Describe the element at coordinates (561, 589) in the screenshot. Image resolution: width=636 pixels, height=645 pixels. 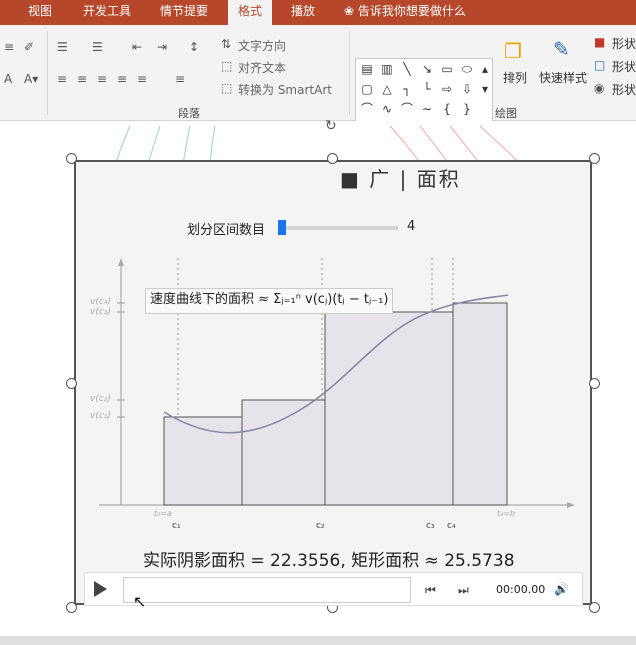
I see `volume-icon: 🔊` at that location.